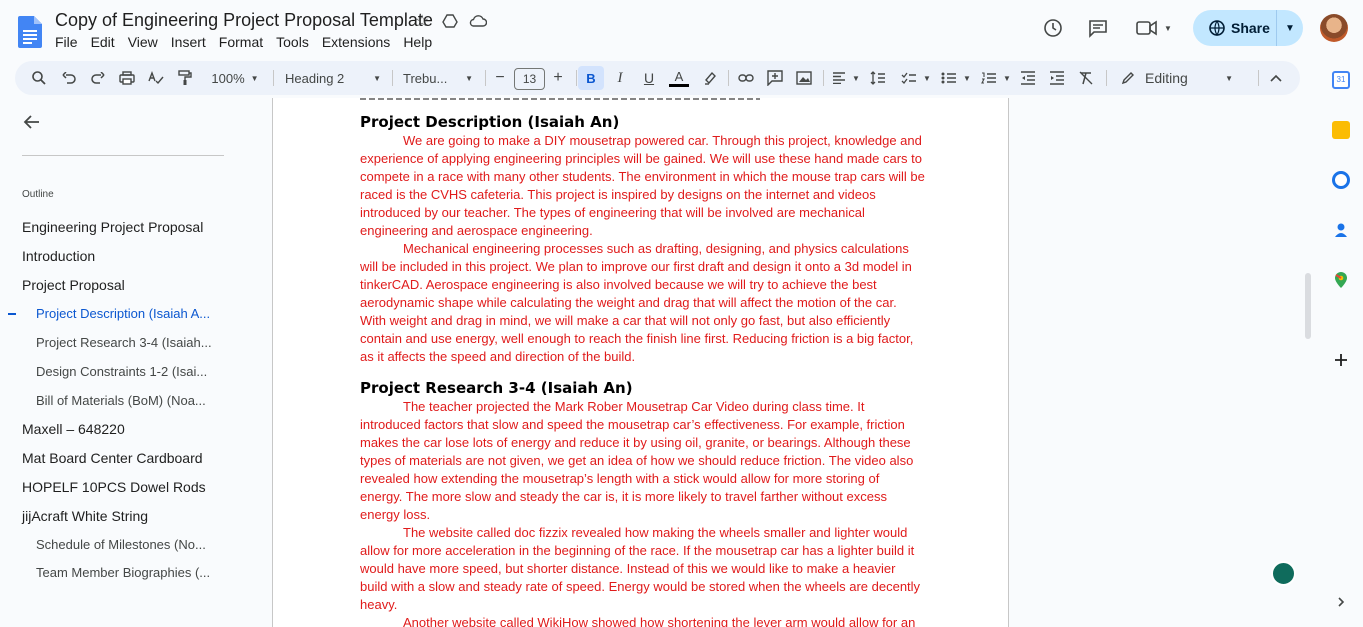 Image resolution: width=1363 pixels, height=627 pixels. I want to click on outline-item: Mat Board Center Cardboard, so click(112, 458).